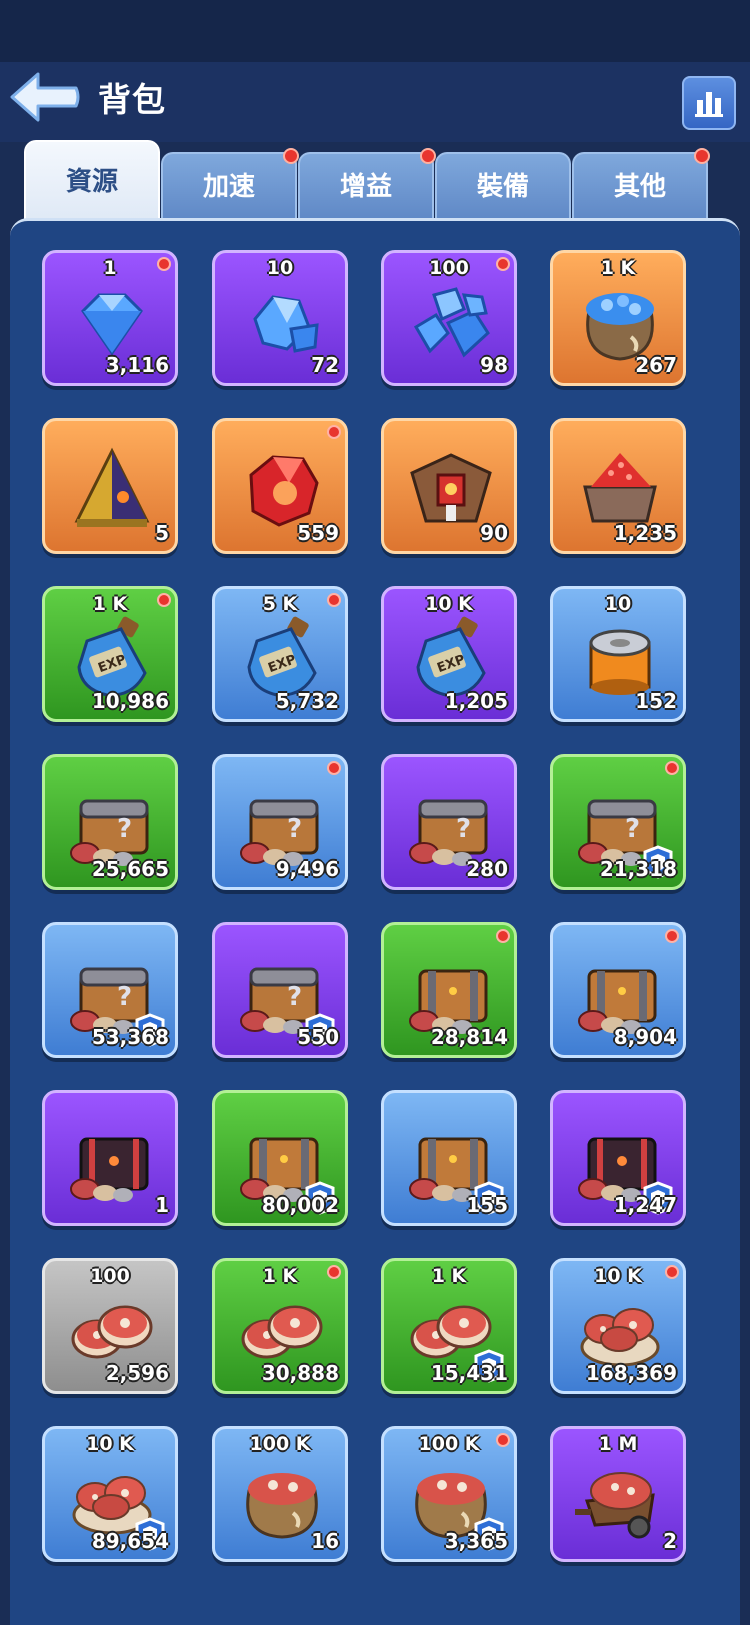  What do you see at coordinates (130, 701) in the screenshot?
I see `item-count: 10,986` at bounding box center [130, 701].